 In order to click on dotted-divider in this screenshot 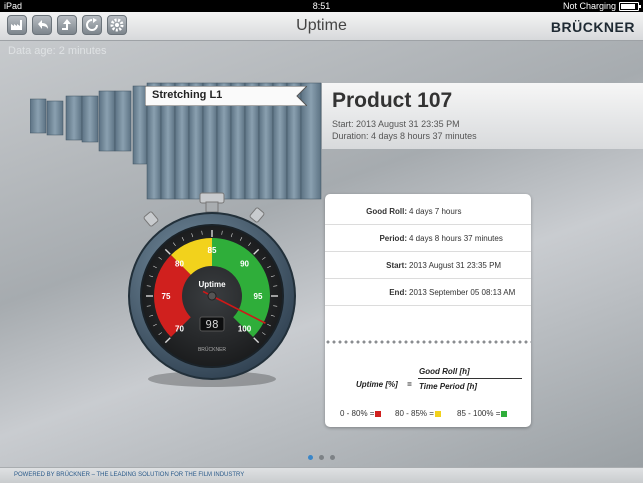, I will do `click(428, 342)`.